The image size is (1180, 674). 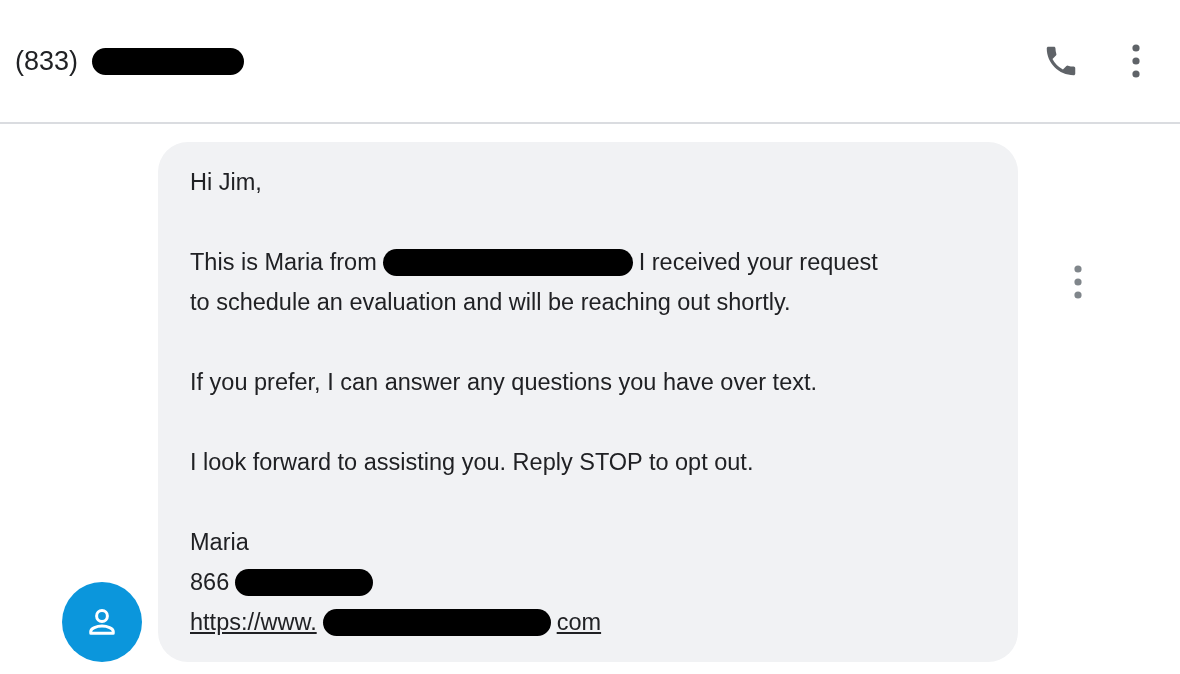 What do you see at coordinates (226, 182) in the screenshot?
I see `message-text: Hi Jim,` at bounding box center [226, 182].